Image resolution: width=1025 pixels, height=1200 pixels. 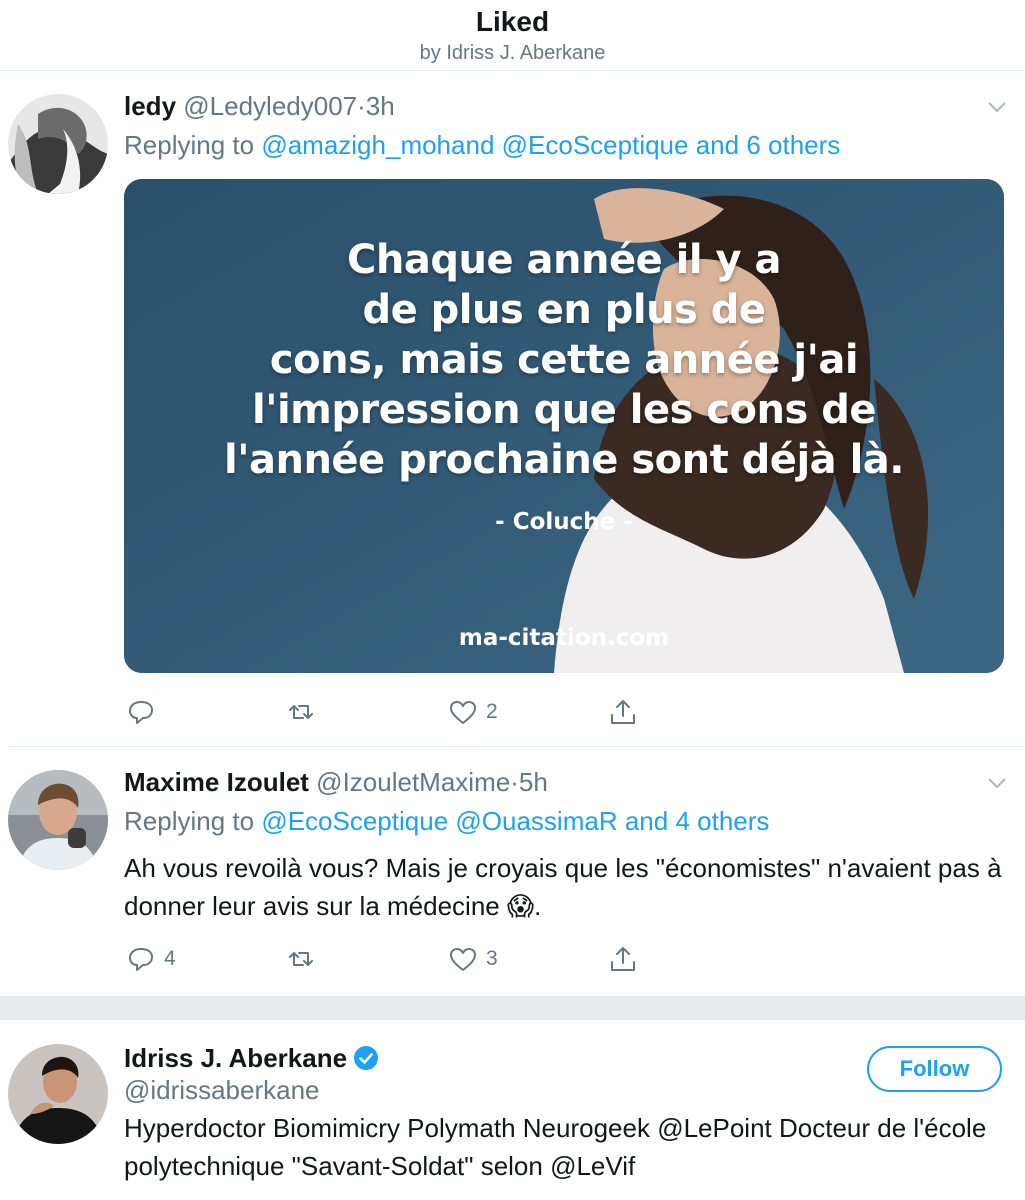 What do you see at coordinates (492, 711) in the screenshot?
I see `like-count: 2` at bounding box center [492, 711].